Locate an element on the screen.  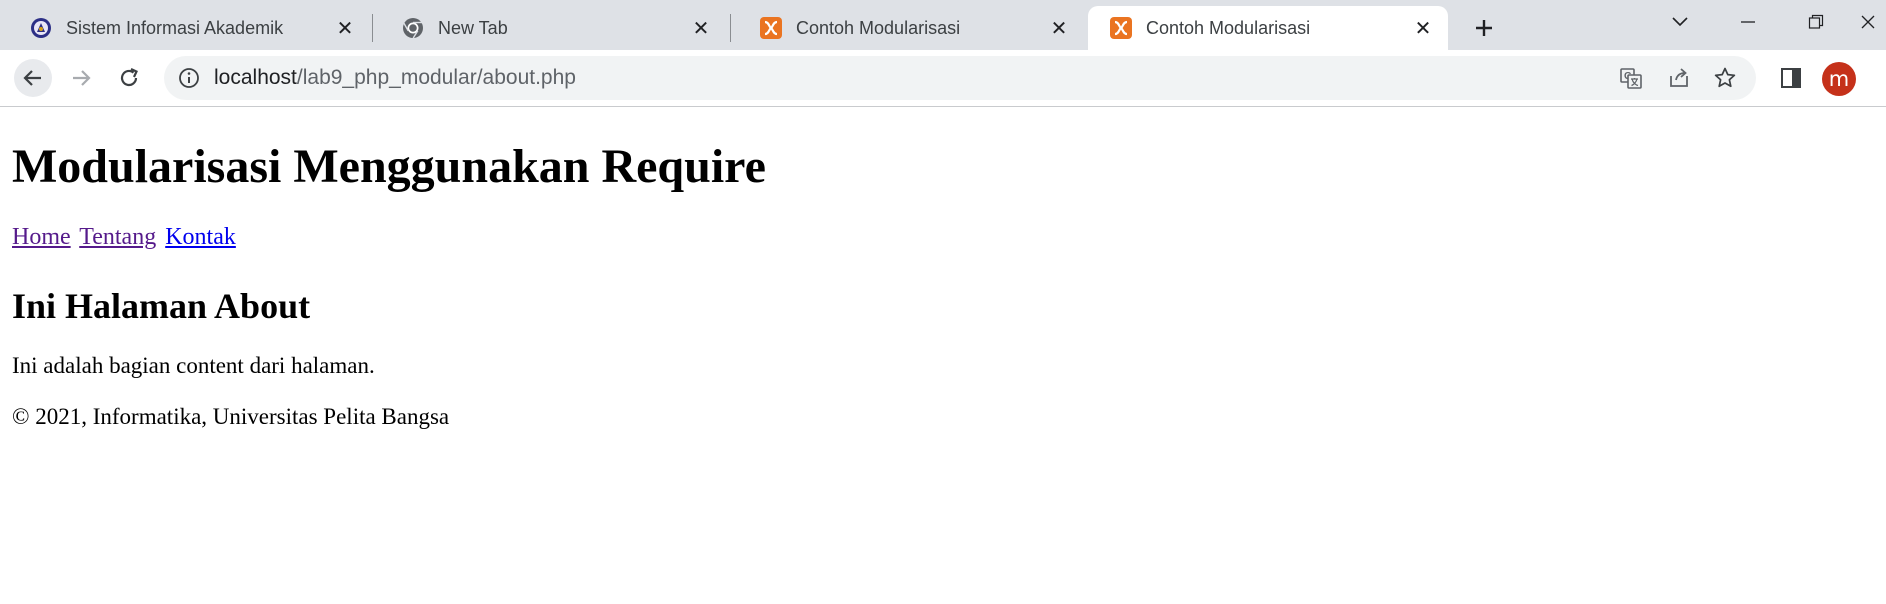
reload-button is located at coordinates (129, 78).